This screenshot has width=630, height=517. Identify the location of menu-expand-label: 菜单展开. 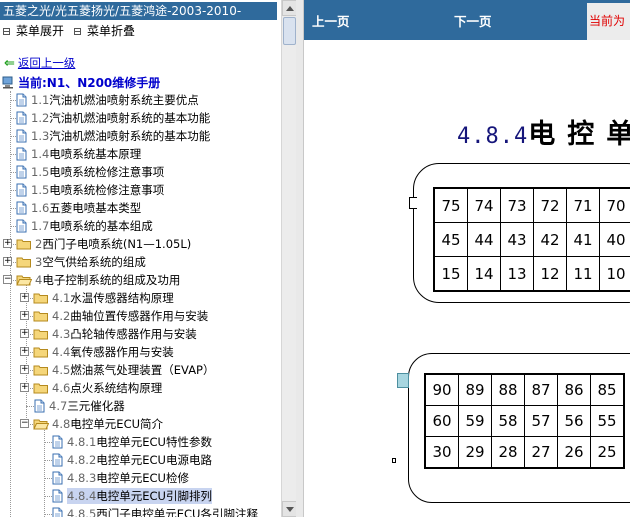
(40, 31).